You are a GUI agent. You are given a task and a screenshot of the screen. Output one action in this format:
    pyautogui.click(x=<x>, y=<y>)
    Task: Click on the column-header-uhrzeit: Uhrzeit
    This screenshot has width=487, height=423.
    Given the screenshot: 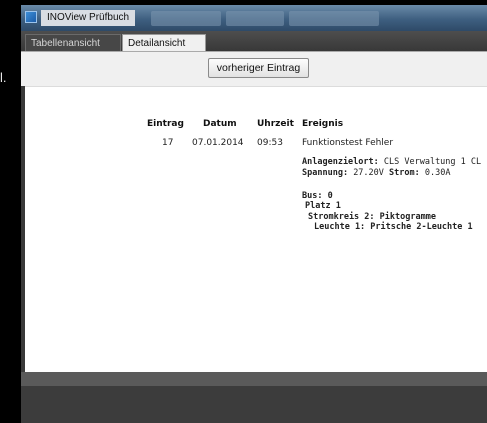 What is the action you would take?
    pyautogui.click(x=275, y=124)
    